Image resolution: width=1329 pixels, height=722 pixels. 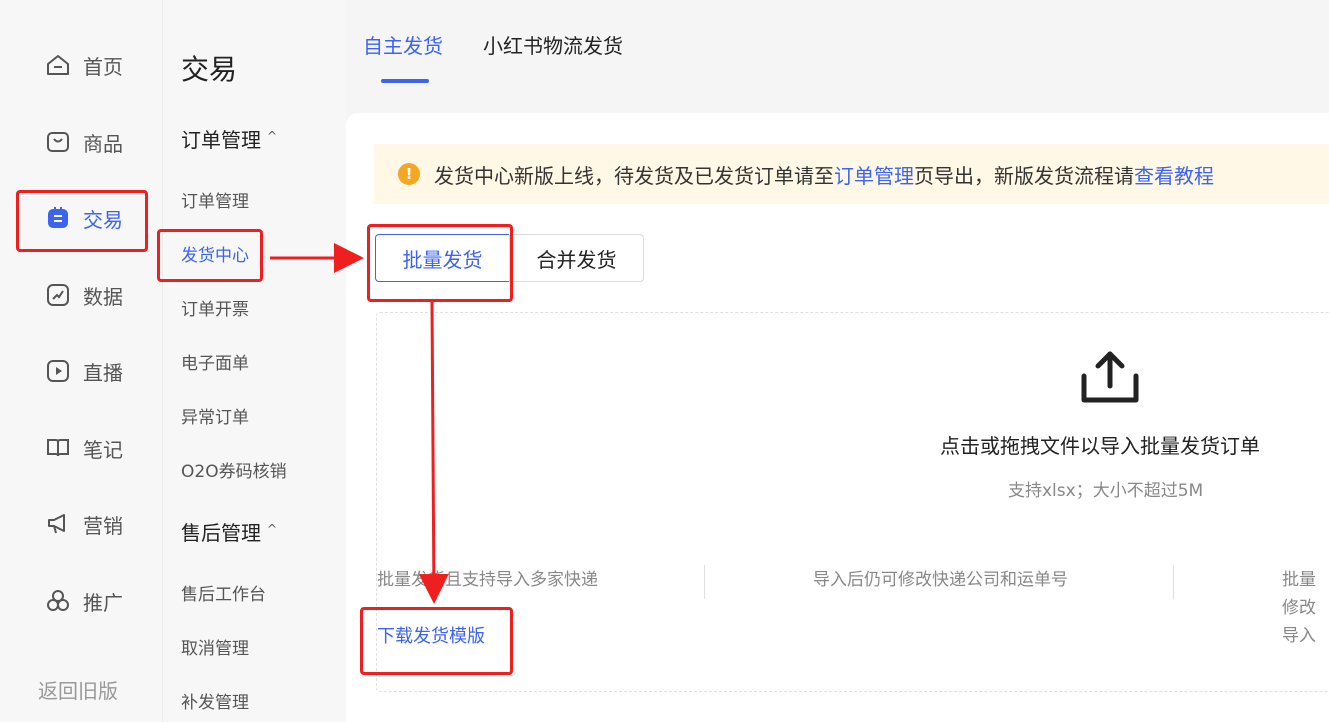 I want to click on batch-shipping-tab: 批量发货, so click(x=442, y=258).